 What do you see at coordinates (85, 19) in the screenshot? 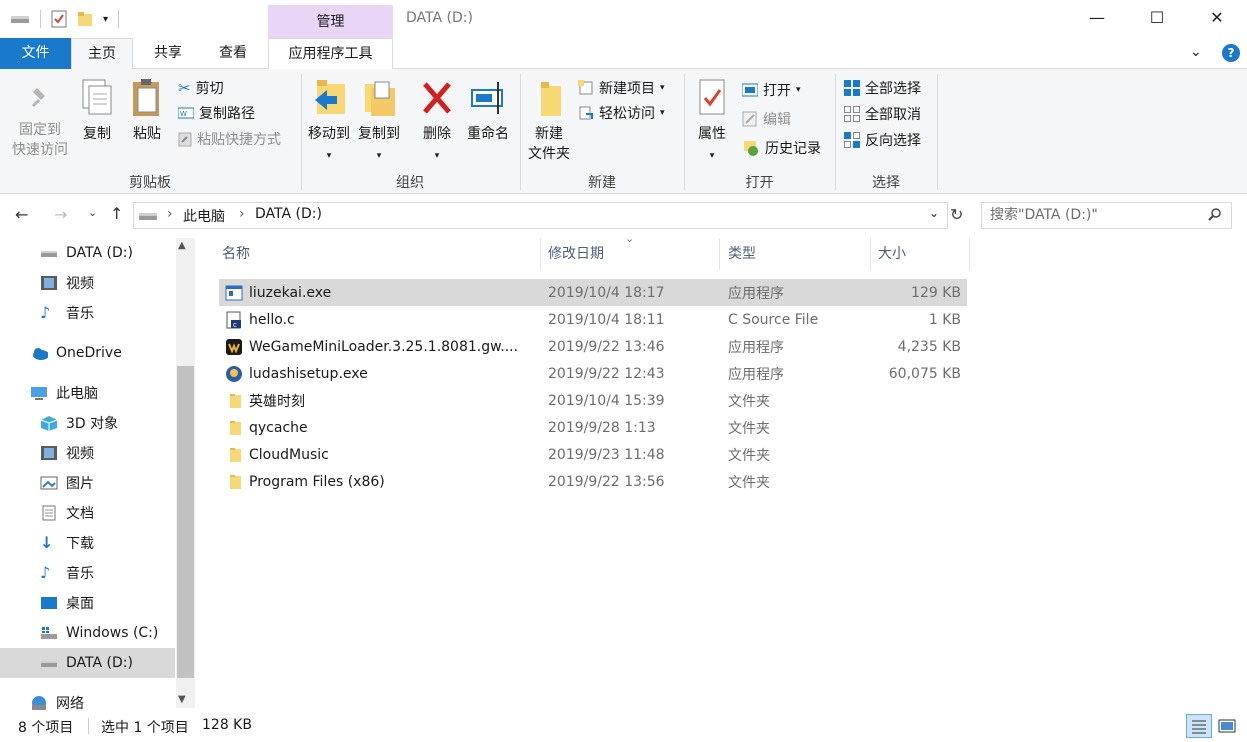
I see `new-folder-icon` at bounding box center [85, 19].